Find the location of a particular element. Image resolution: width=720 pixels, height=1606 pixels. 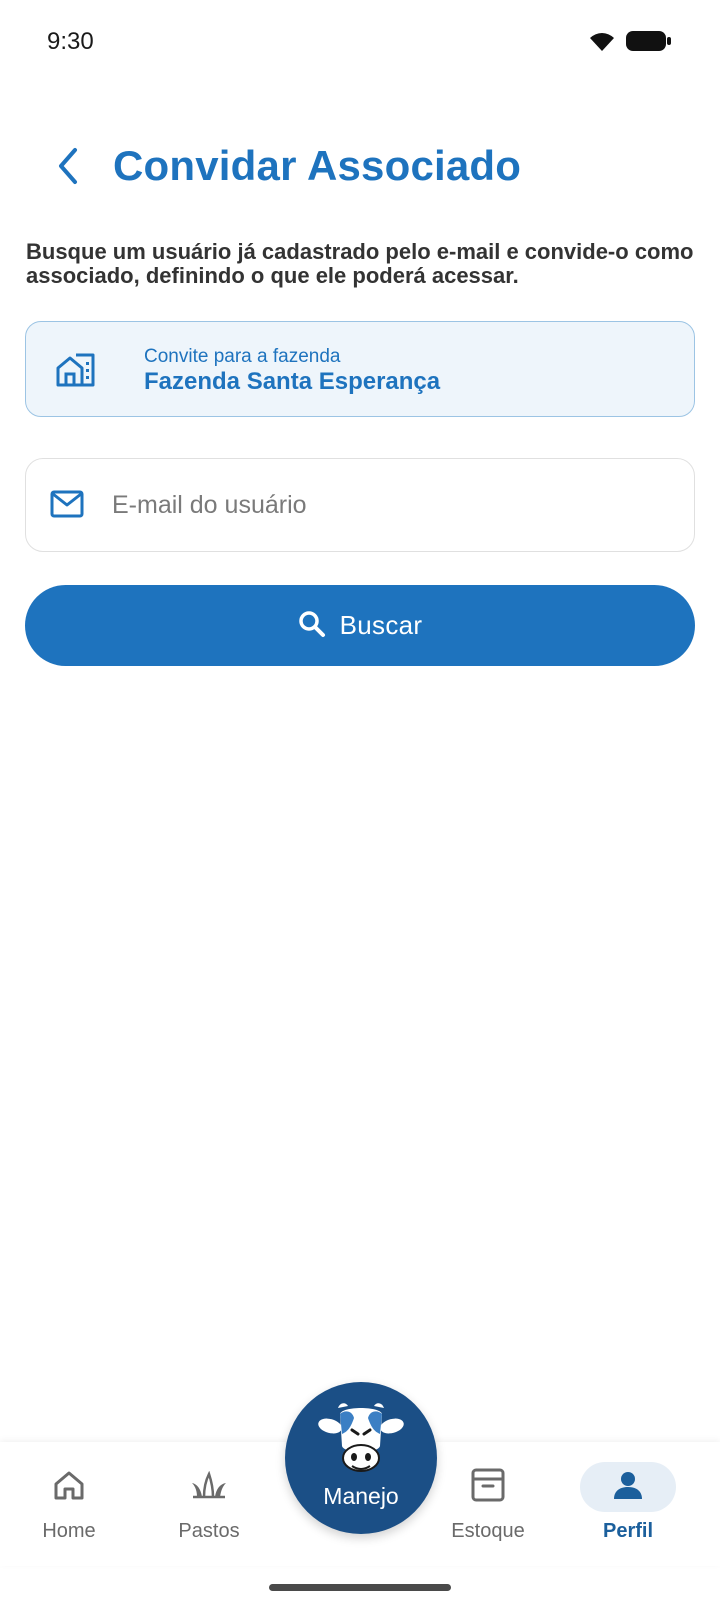

email-field is located at coordinates (360, 505).